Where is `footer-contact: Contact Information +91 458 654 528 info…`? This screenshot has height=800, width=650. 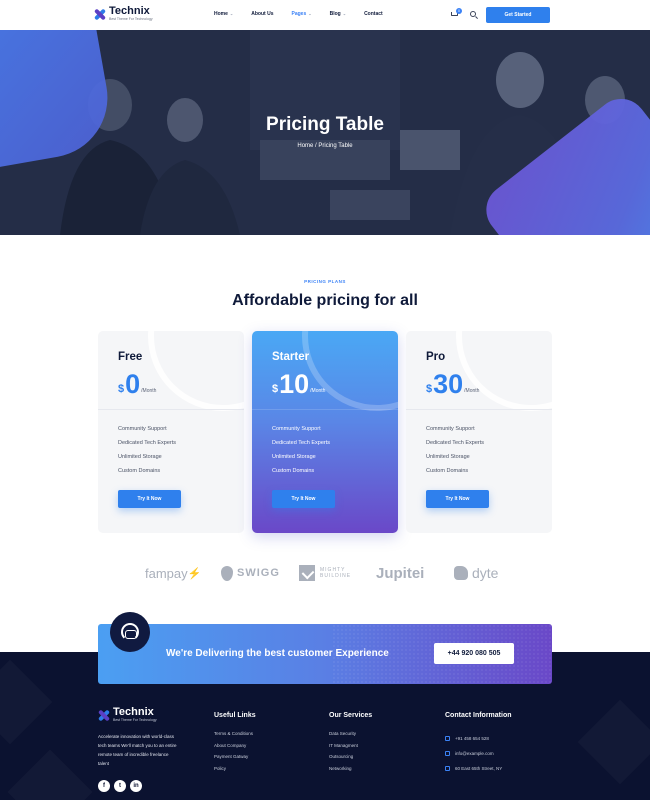 footer-contact: Contact Information +91 458 654 528 info… is located at coordinates (478, 744).